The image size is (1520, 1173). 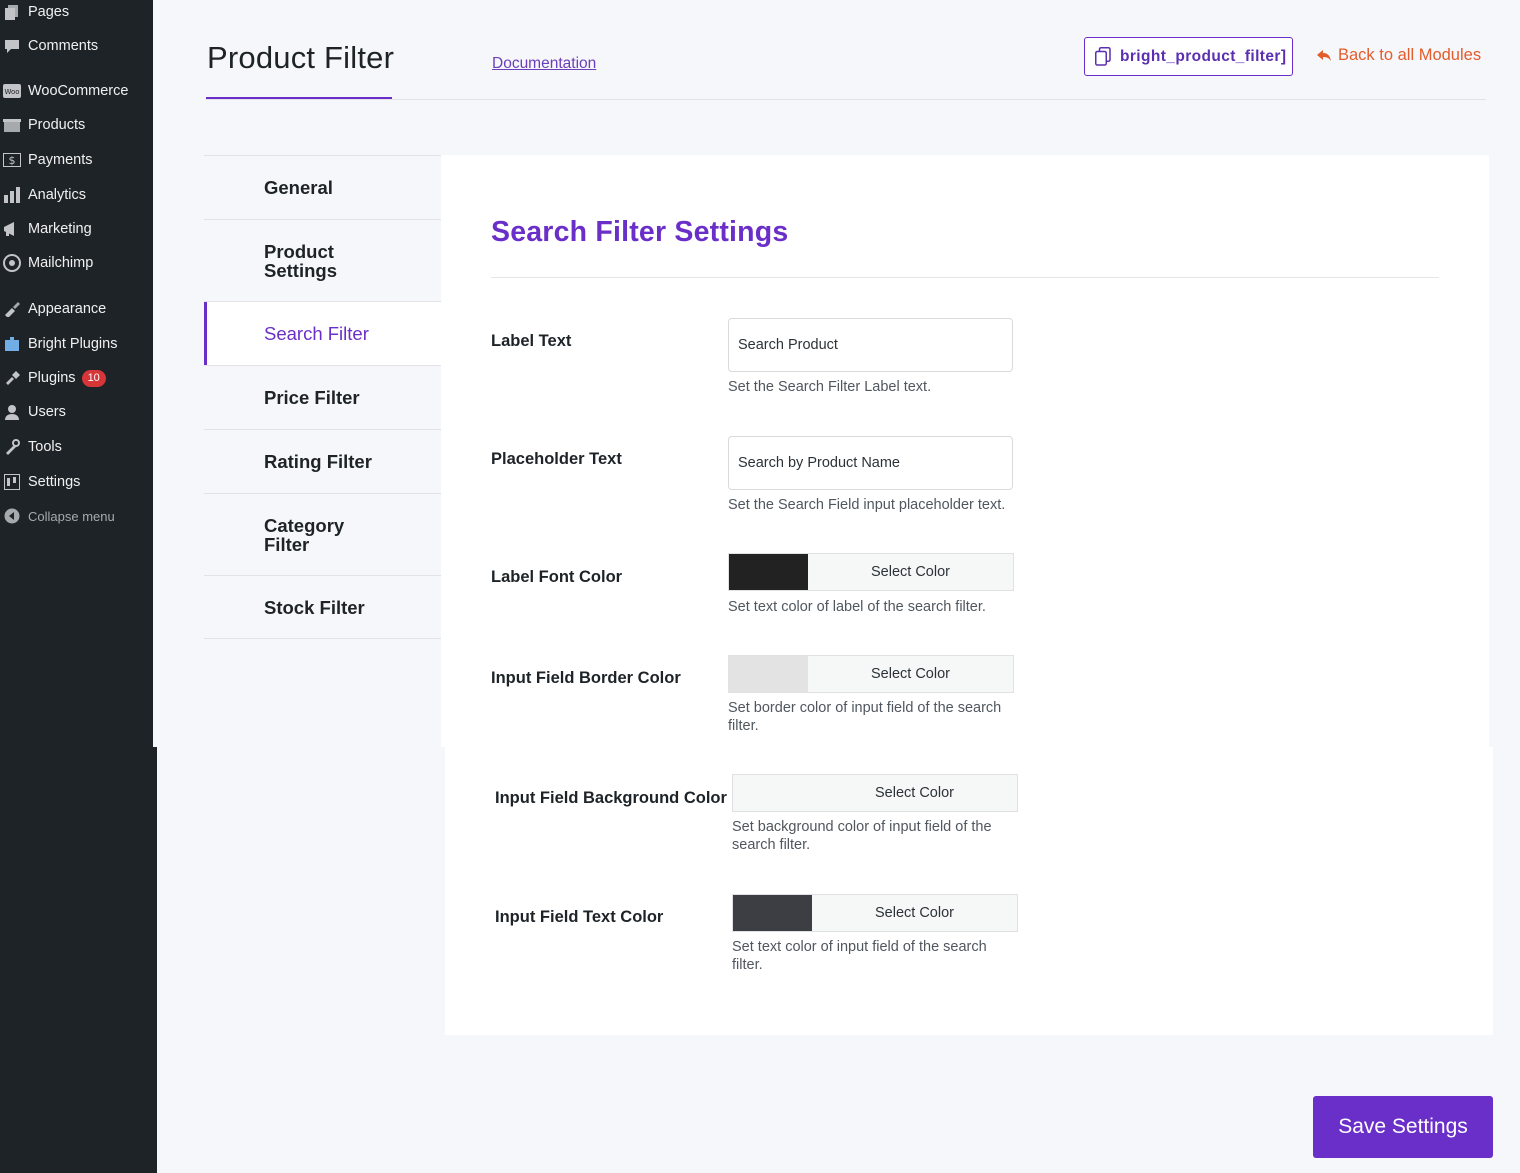 What do you see at coordinates (579, 917) in the screenshot?
I see `input-text-color-label: Input Field Text Color` at bounding box center [579, 917].